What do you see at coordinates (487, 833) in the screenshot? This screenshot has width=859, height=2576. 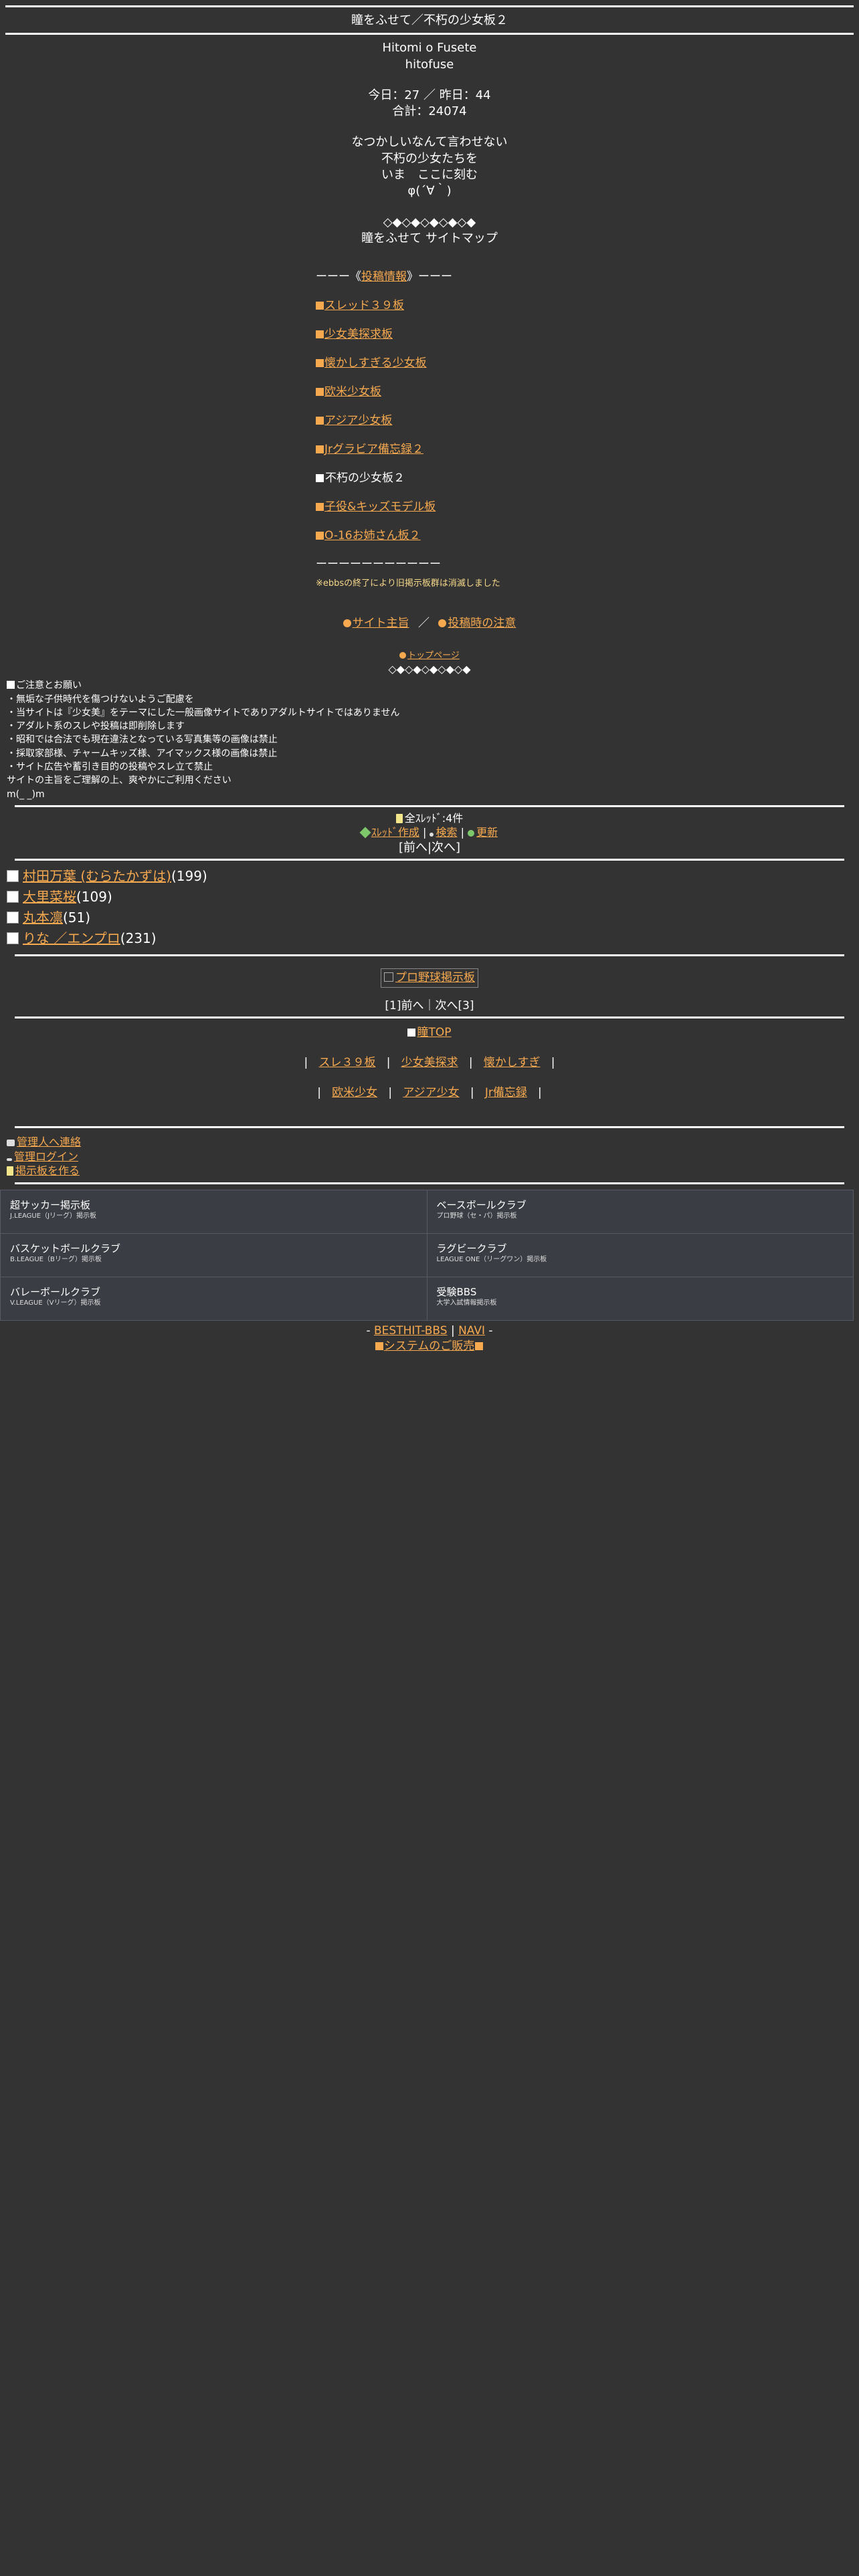 I see `update-link: 更新` at bounding box center [487, 833].